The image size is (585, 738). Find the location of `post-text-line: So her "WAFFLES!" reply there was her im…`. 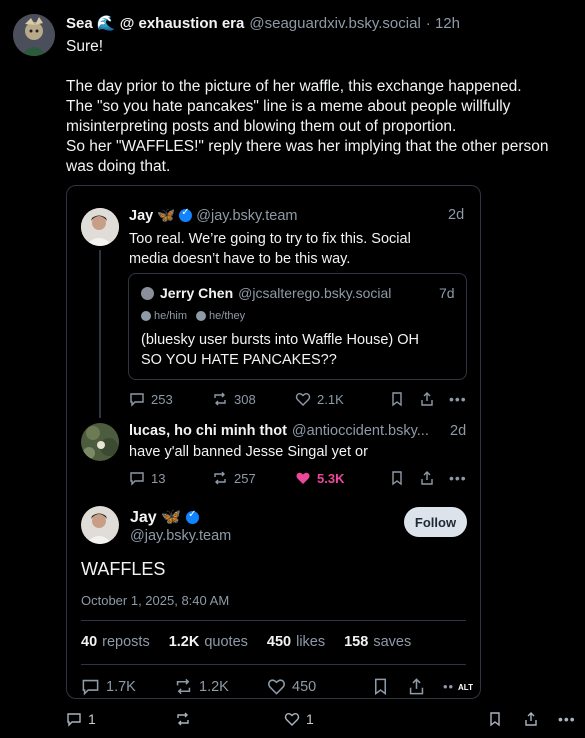

post-text-line: So her "WAFFLES!" reply there was her im… is located at coordinates (307, 146).